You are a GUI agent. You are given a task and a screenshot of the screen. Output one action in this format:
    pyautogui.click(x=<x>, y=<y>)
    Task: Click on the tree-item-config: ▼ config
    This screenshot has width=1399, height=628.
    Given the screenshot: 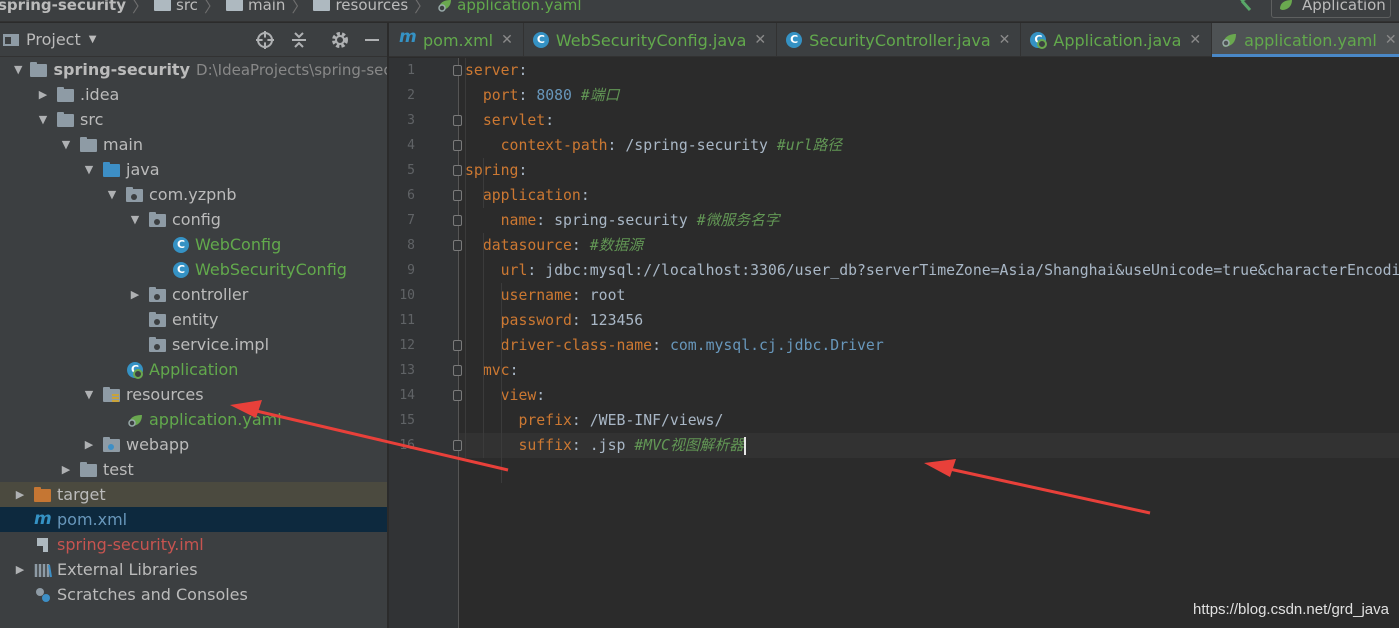 What is the action you would take?
    pyautogui.click(x=193, y=219)
    